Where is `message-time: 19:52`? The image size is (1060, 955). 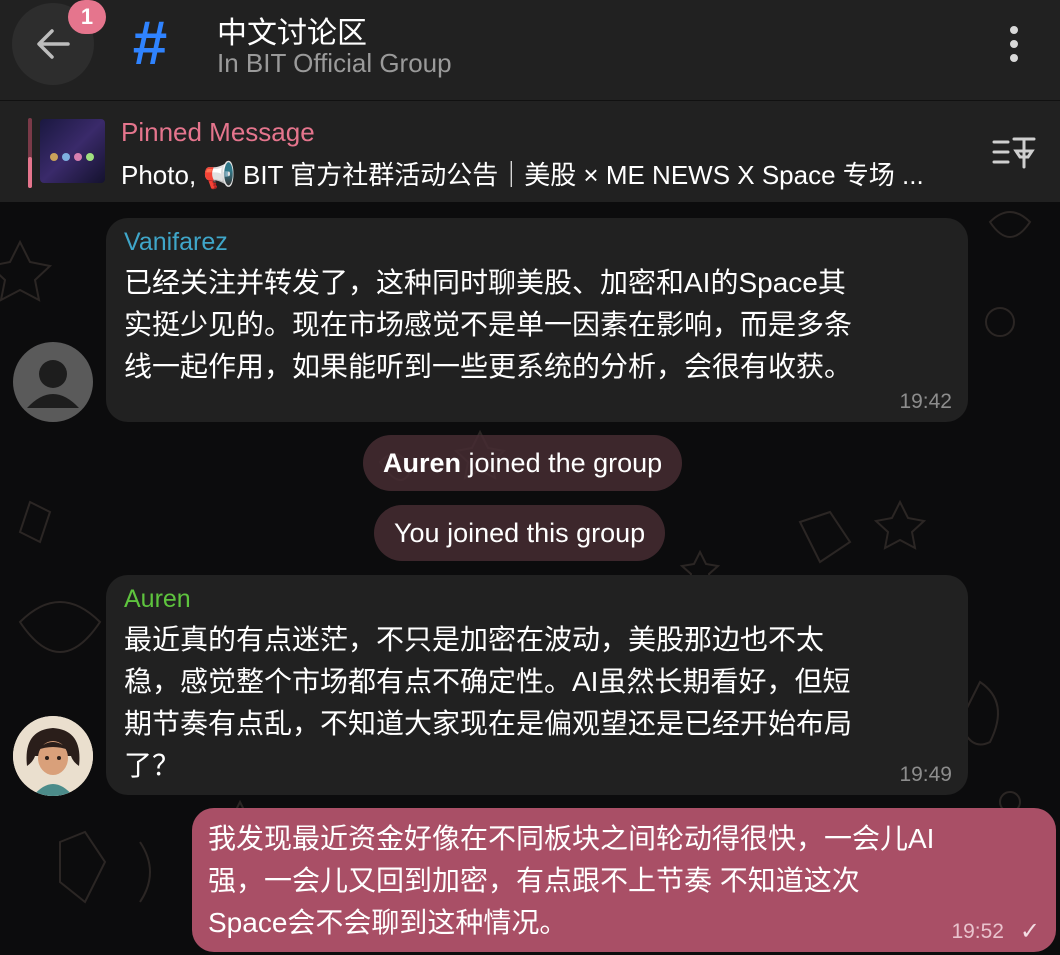 message-time: 19:52 is located at coordinates (977, 931).